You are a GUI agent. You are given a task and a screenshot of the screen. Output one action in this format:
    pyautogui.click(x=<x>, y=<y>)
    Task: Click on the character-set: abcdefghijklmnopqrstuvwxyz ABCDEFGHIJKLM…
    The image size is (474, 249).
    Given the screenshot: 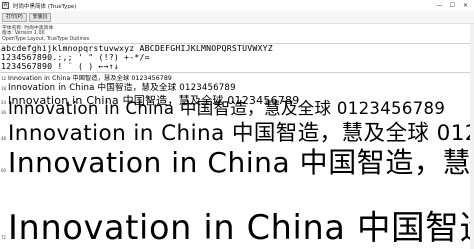 What is the action you would take?
    pyautogui.click(x=237, y=57)
    